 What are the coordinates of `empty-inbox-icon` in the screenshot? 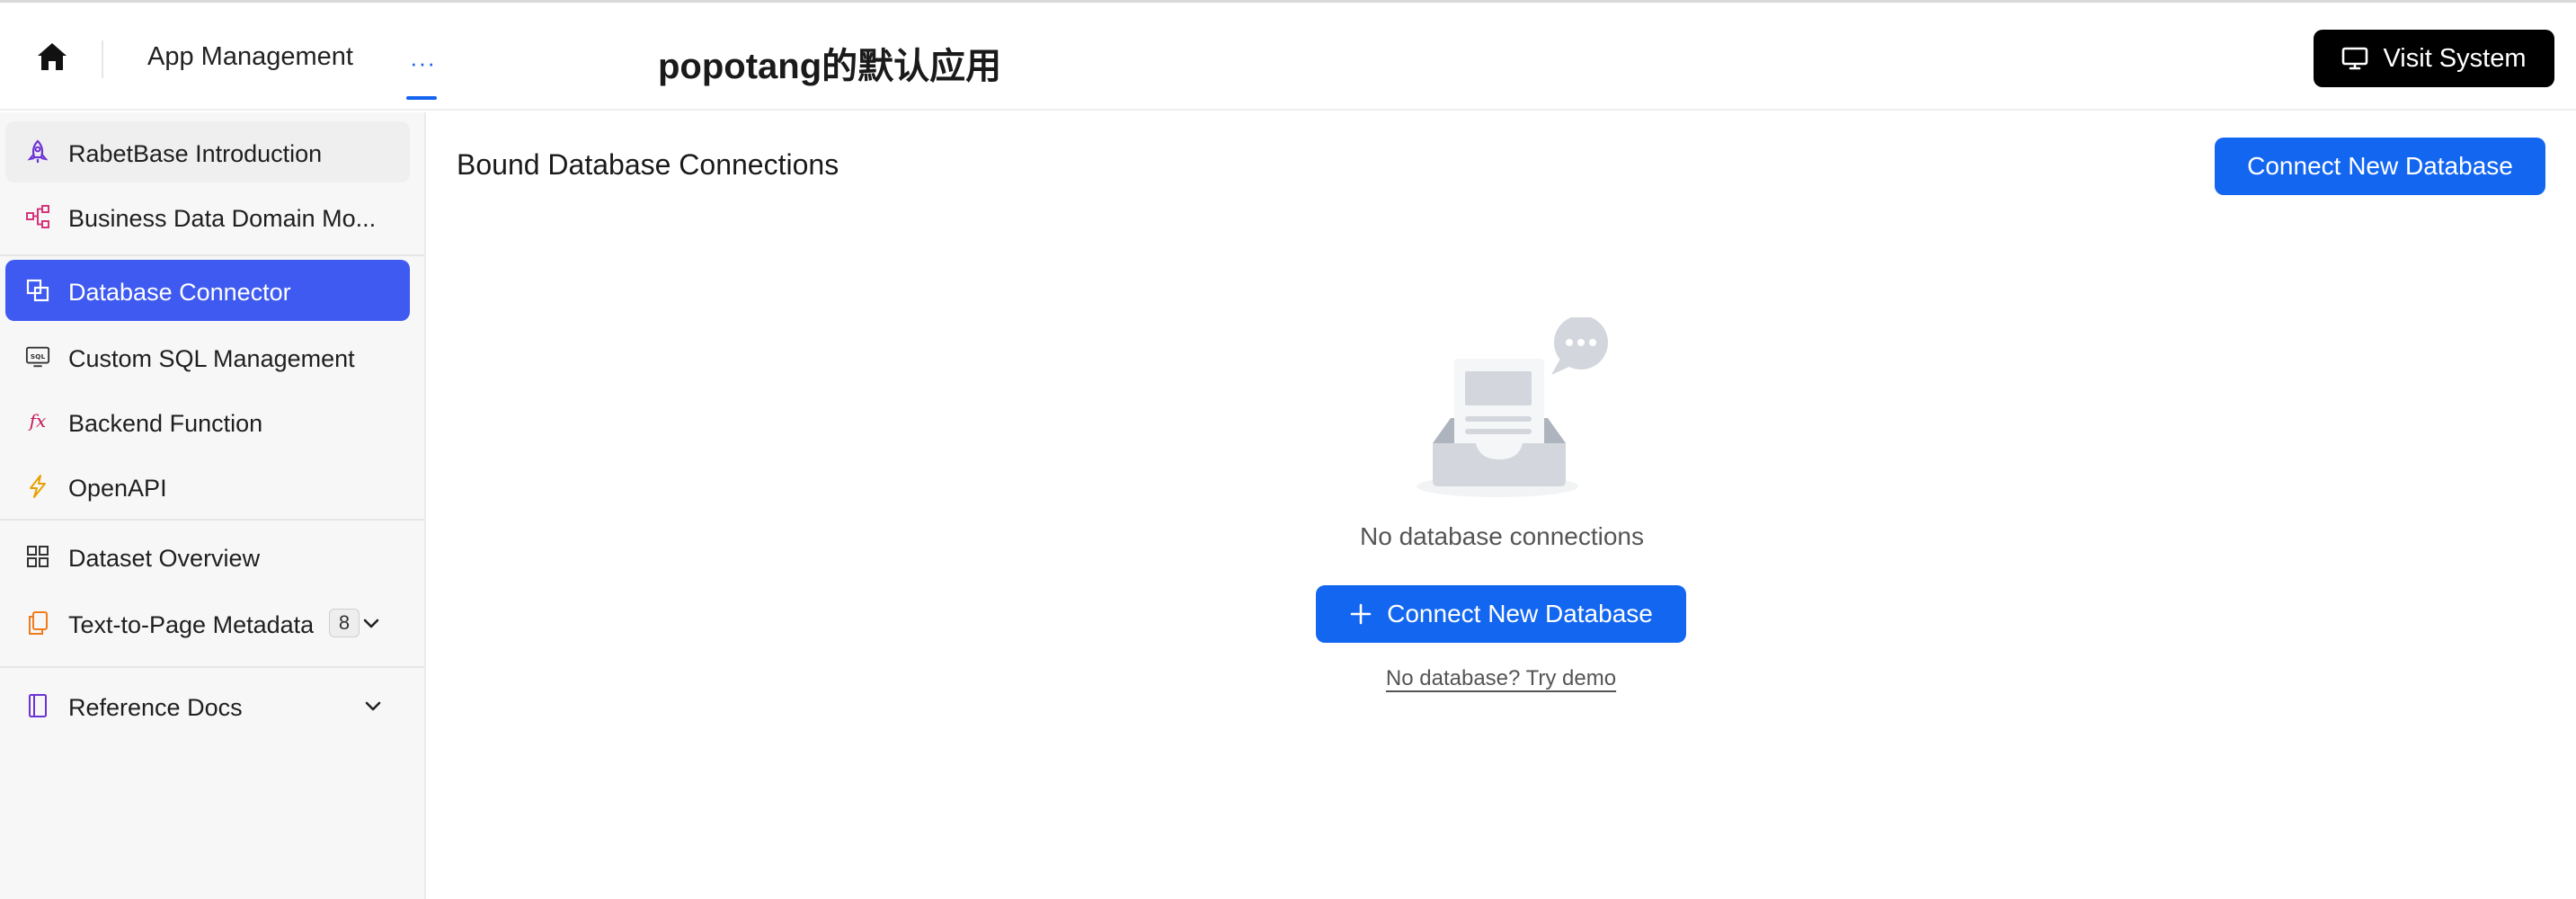 It's located at (1512, 407).